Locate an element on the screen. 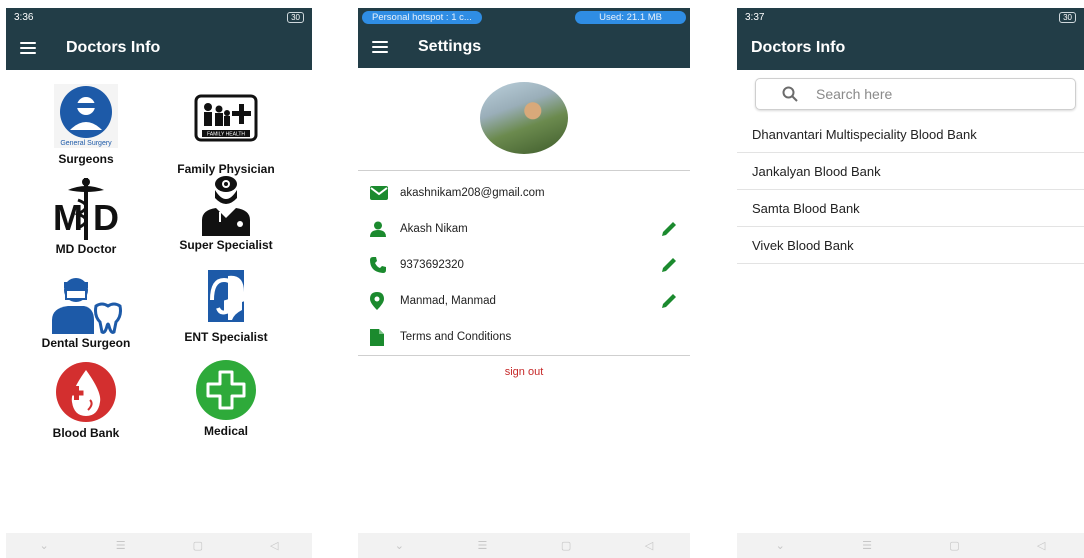 This screenshot has height=558, width=1084. email-row: akashnikam208@gmail.com is located at coordinates (524, 193).